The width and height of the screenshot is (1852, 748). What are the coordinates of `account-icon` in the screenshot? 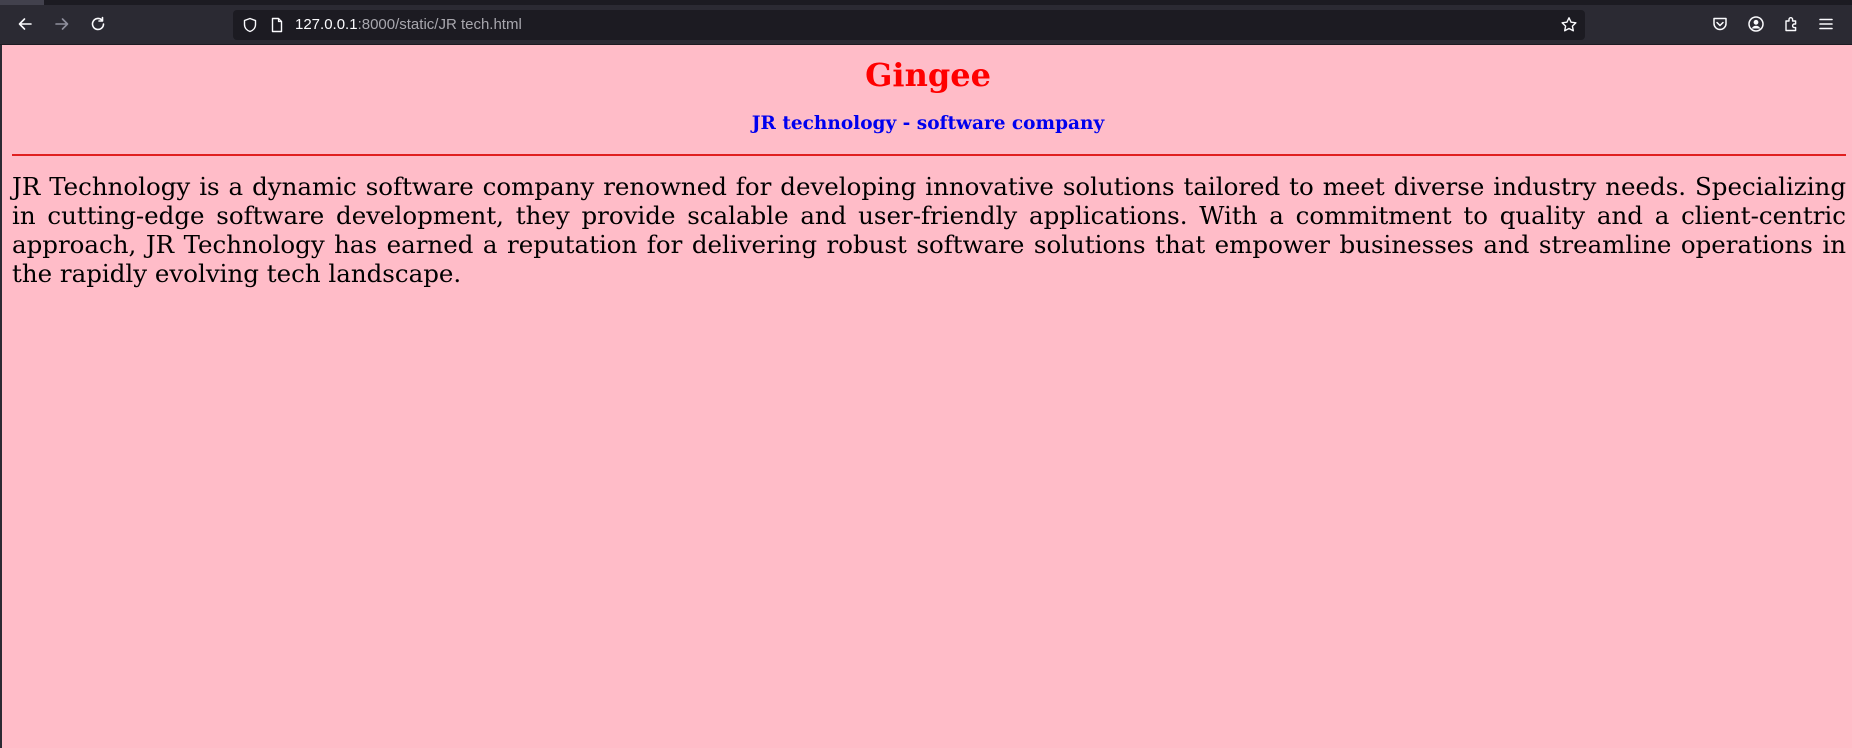 It's located at (1756, 24).